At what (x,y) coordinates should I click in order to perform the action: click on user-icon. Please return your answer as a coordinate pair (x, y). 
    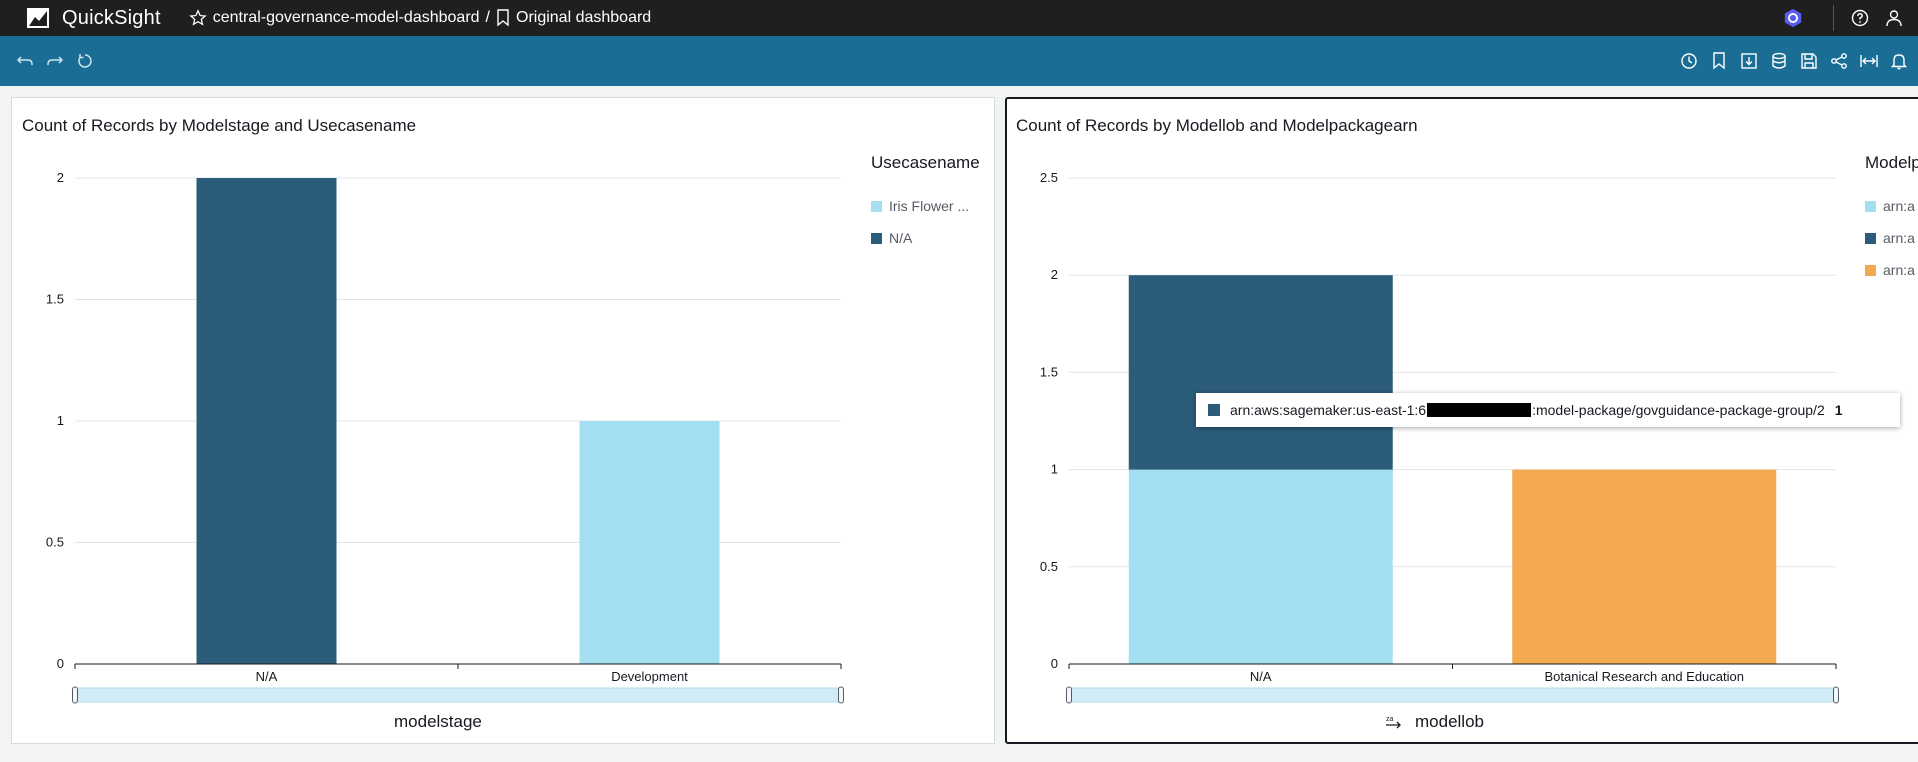
    Looking at the image, I should click on (1894, 18).